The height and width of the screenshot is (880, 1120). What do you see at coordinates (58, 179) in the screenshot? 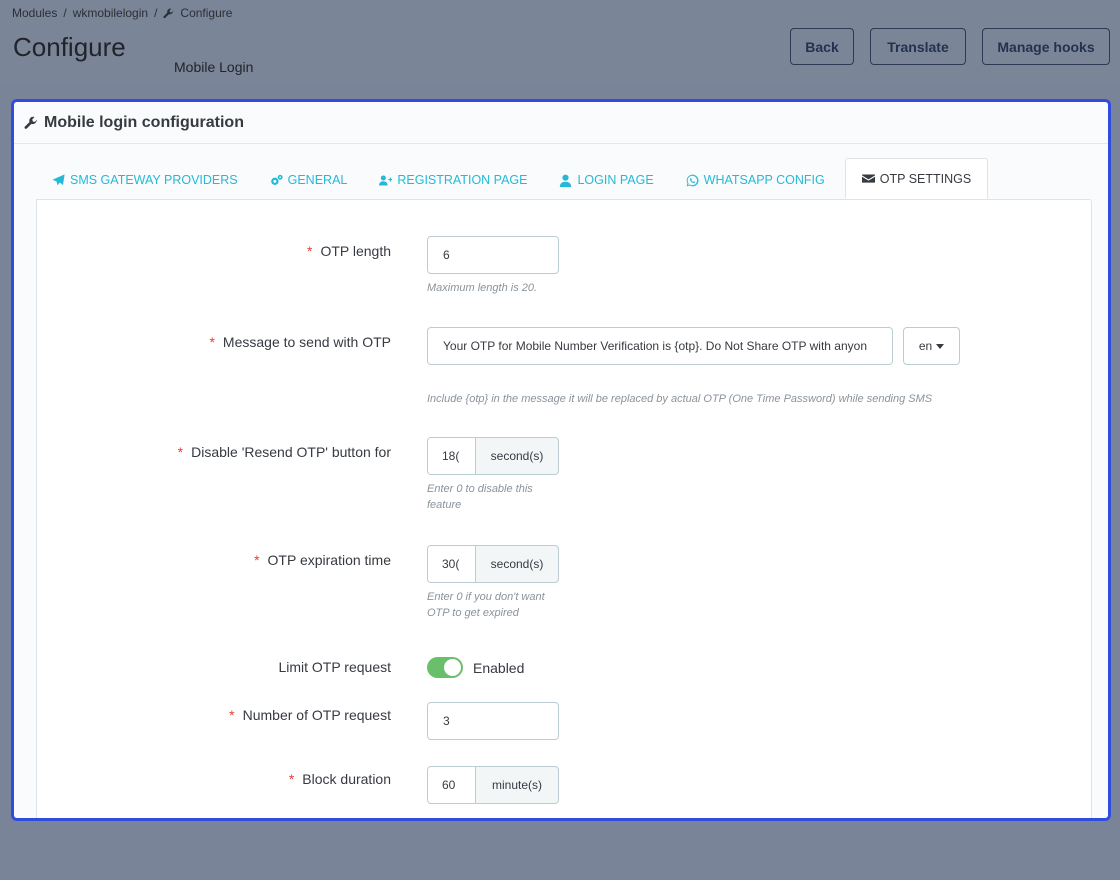
I see `paper-plane-icon` at bounding box center [58, 179].